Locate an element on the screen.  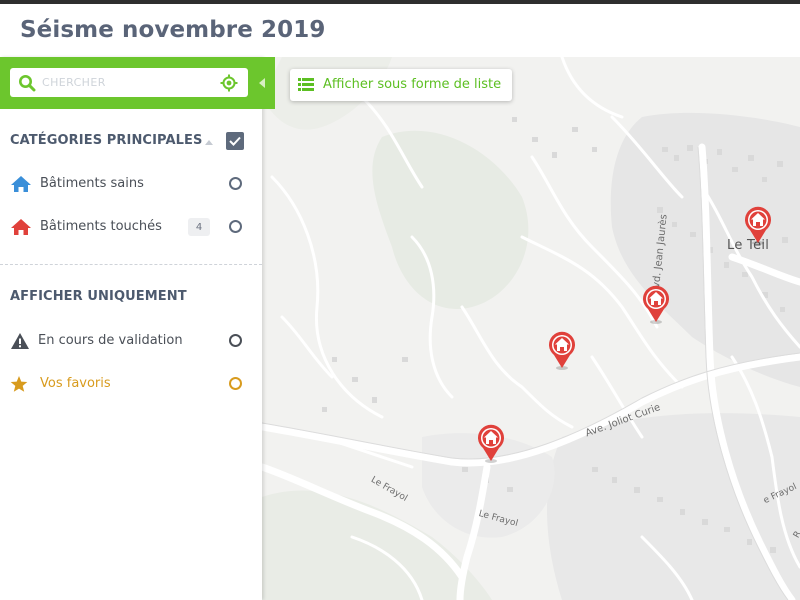
show-as-list-button: Afficher sous forme de liste is located at coordinates (401, 85).